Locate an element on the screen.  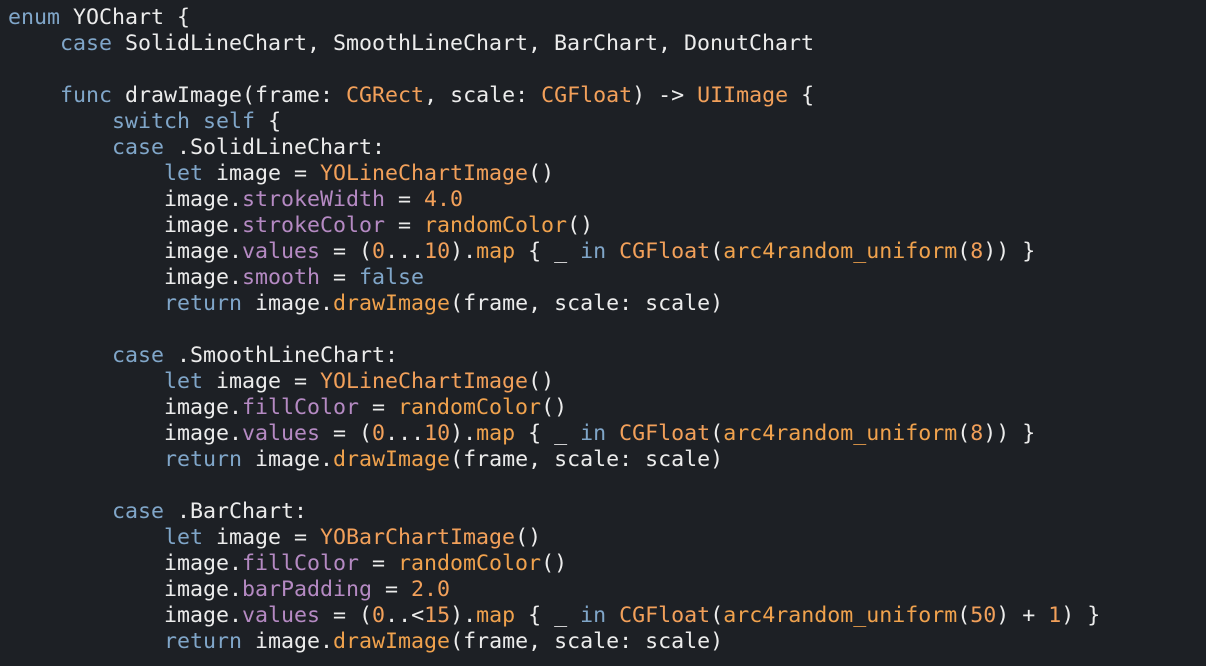
code-token-type: UIImage is located at coordinates (743, 95).